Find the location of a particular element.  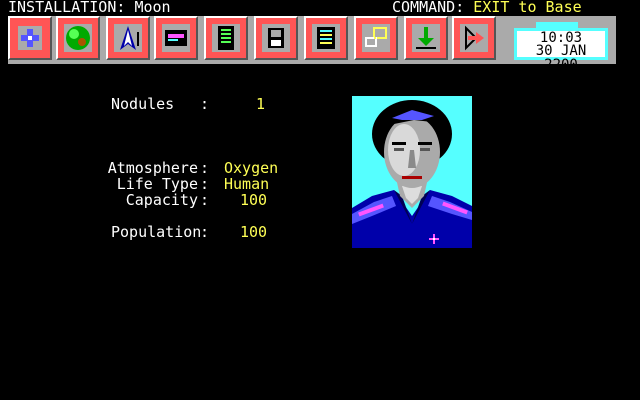

report-button is located at coordinates (326, 38).